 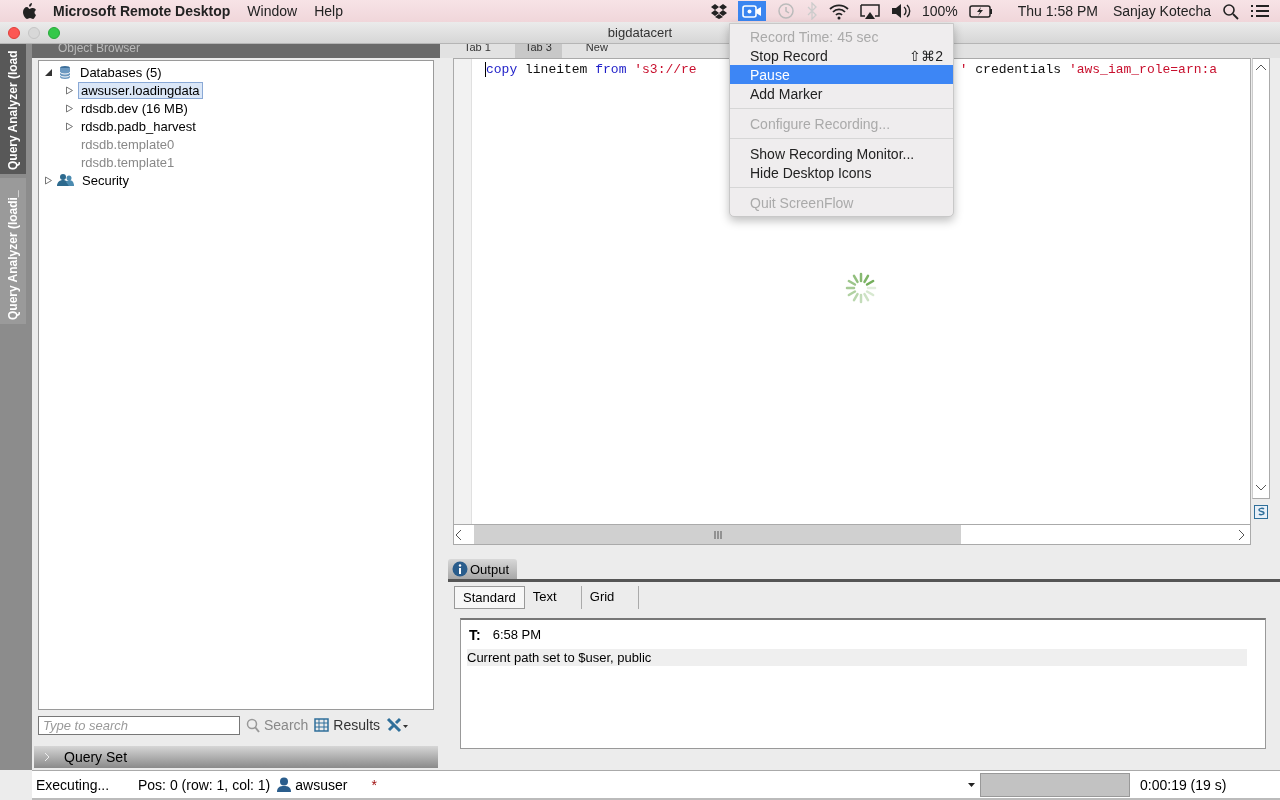 What do you see at coordinates (475, 636) in the screenshot?
I see `time-label: T:` at bounding box center [475, 636].